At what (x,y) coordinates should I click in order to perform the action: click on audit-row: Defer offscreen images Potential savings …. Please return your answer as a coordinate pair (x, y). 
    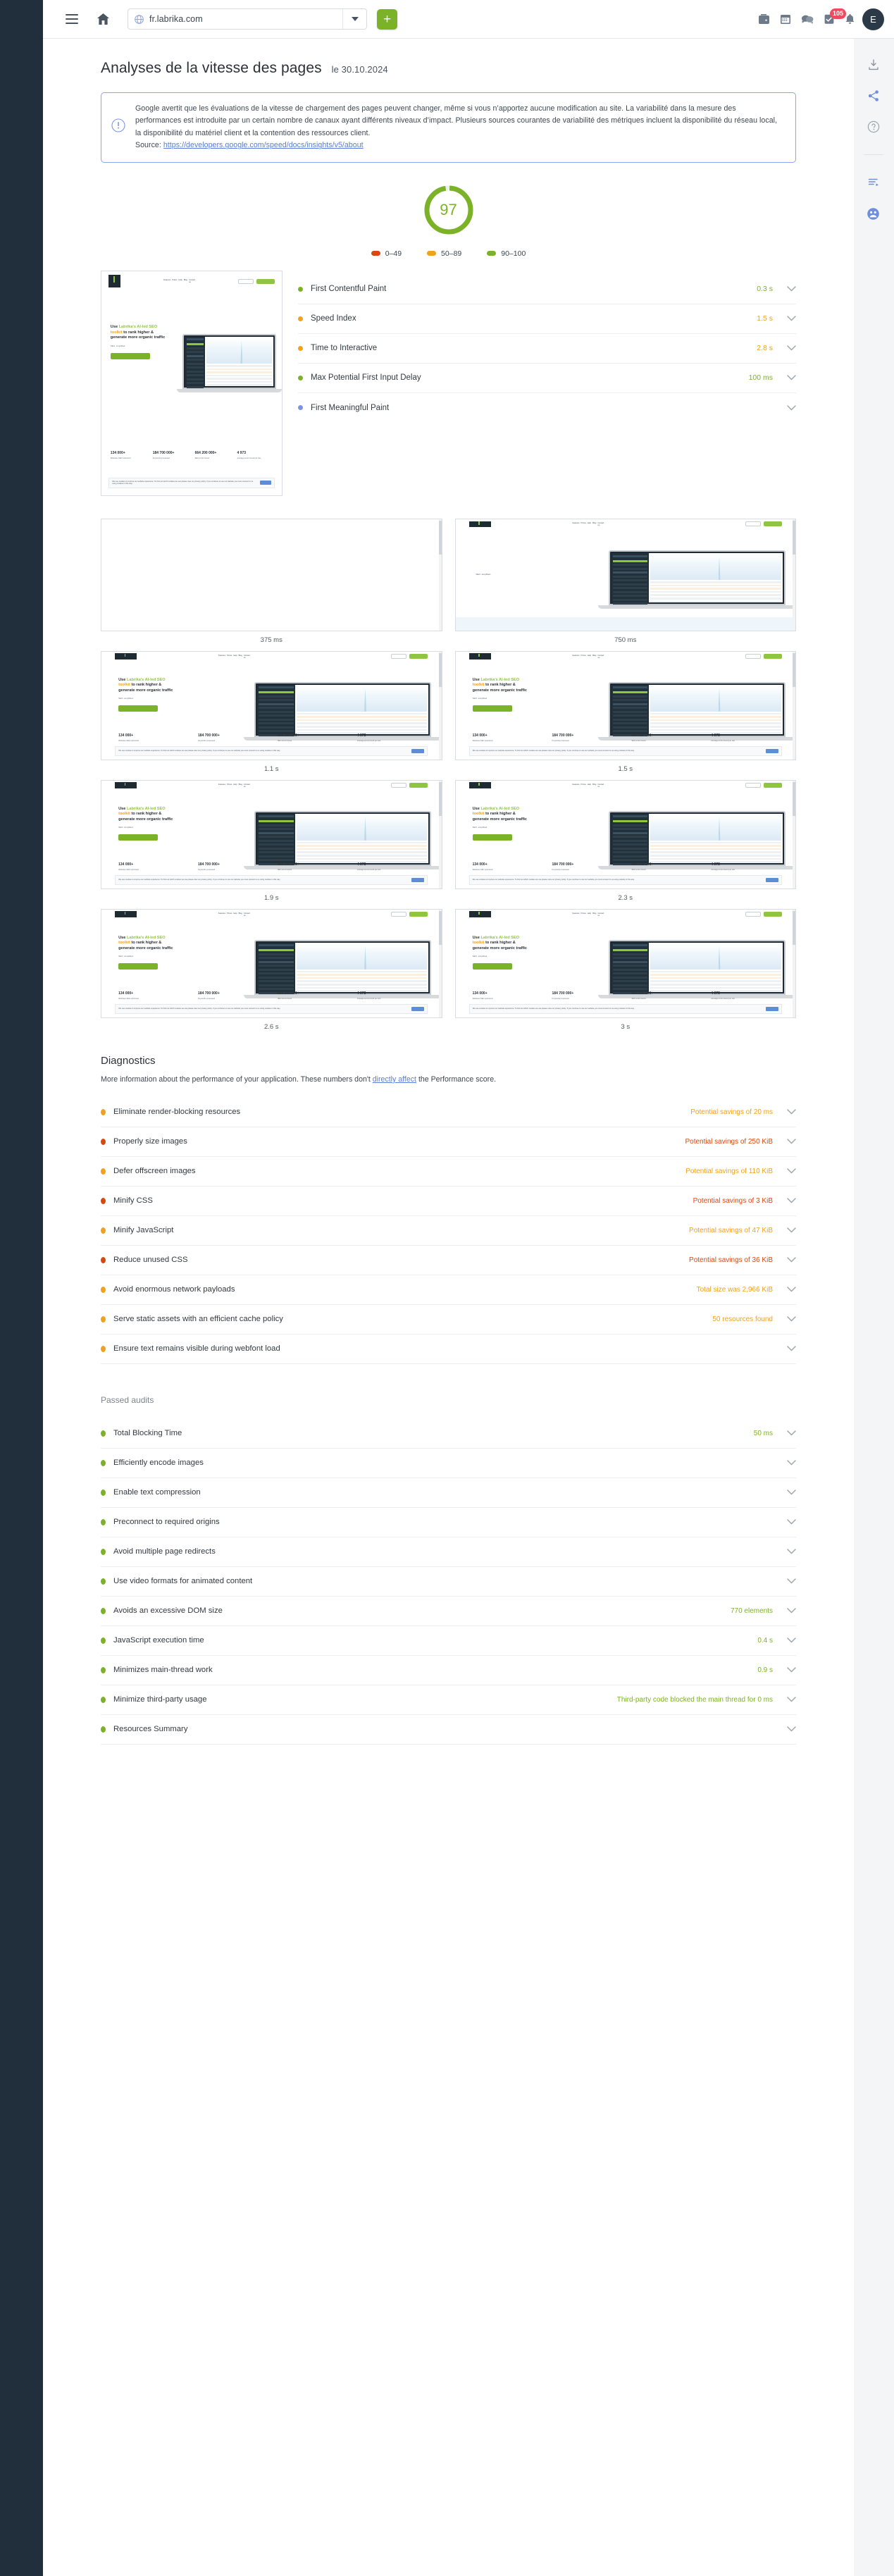
    Looking at the image, I should click on (448, 1172).